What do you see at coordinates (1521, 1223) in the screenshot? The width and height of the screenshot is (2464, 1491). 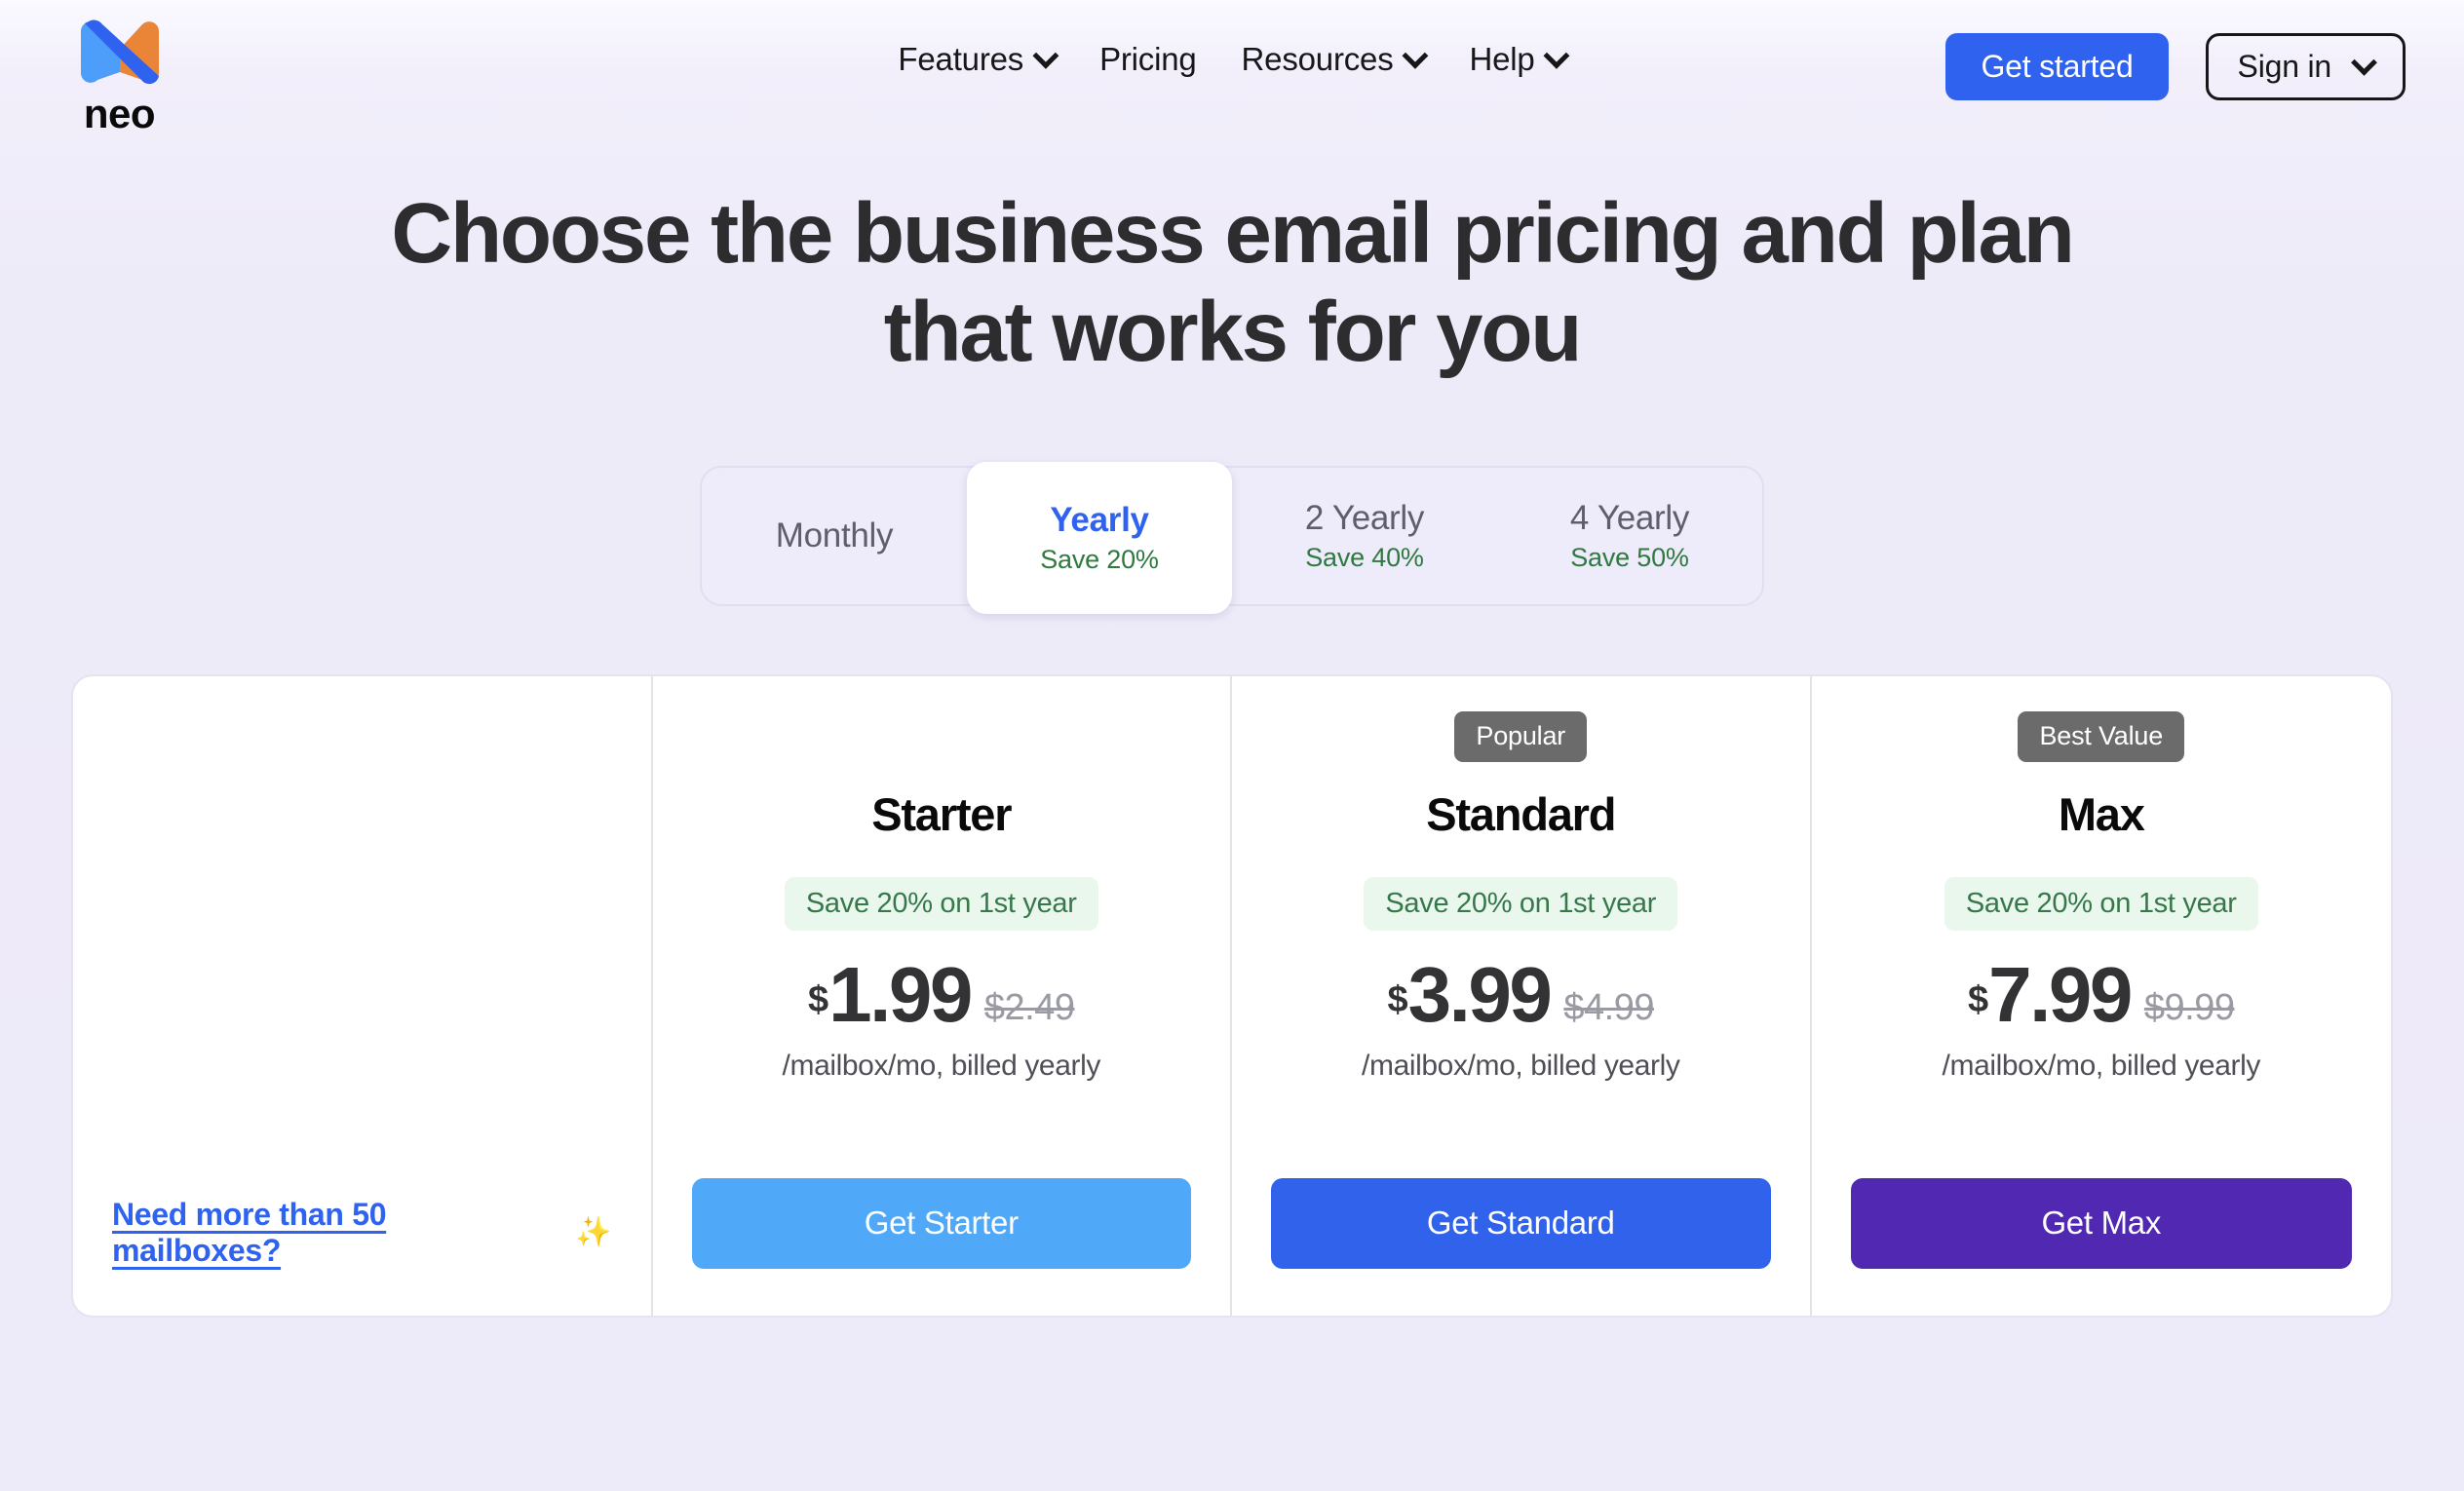 I see `get-standard-button: Get Standard` at bounding box center [1521, 1223].